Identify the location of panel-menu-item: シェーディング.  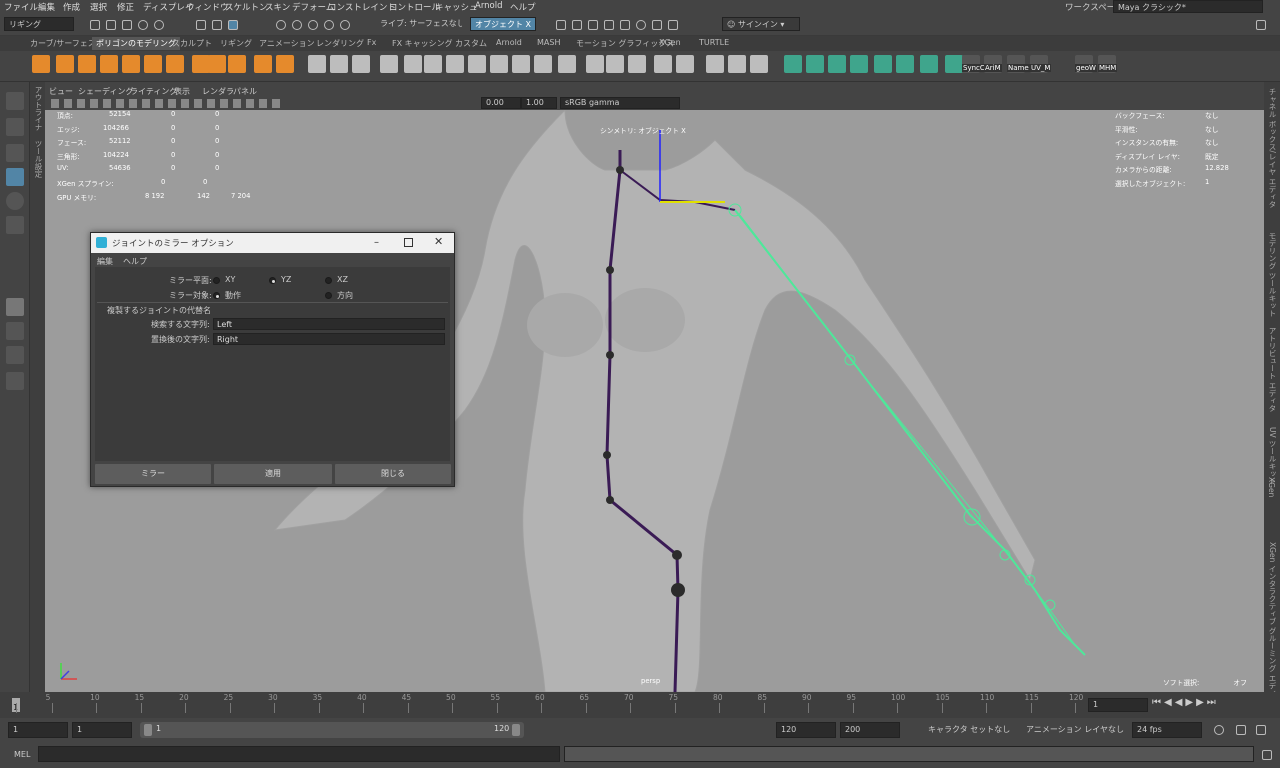
(105, 91).